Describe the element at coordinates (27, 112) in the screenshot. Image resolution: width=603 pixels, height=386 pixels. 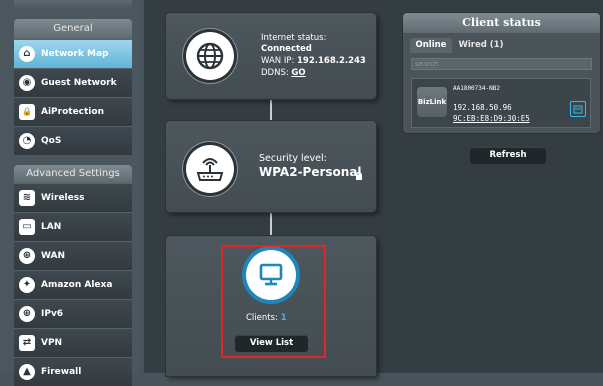
I see `lock-icon: 🔒` at that location.